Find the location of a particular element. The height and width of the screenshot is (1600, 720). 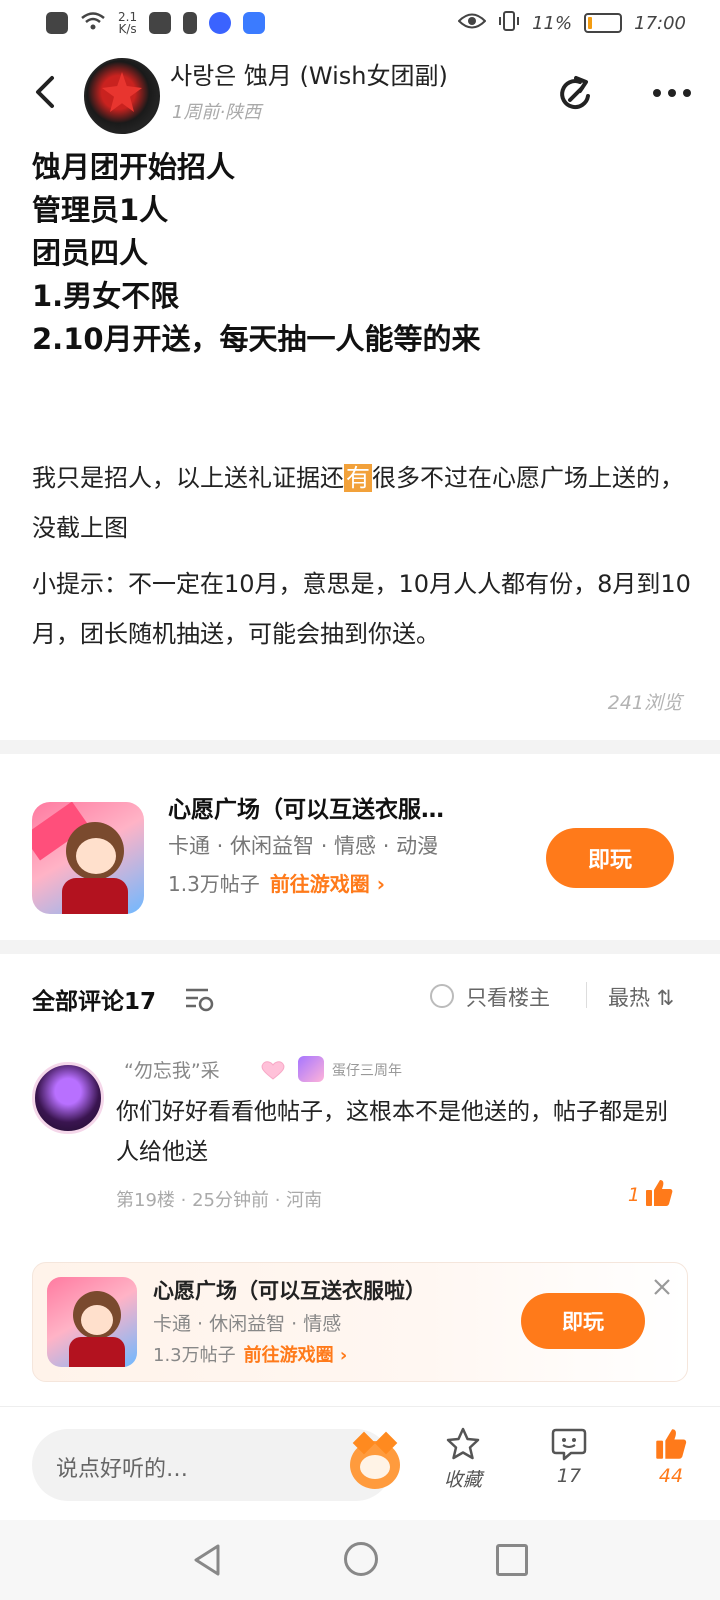

commenter-name: “勿忘我”采 is located at coordinates (172, 1069).